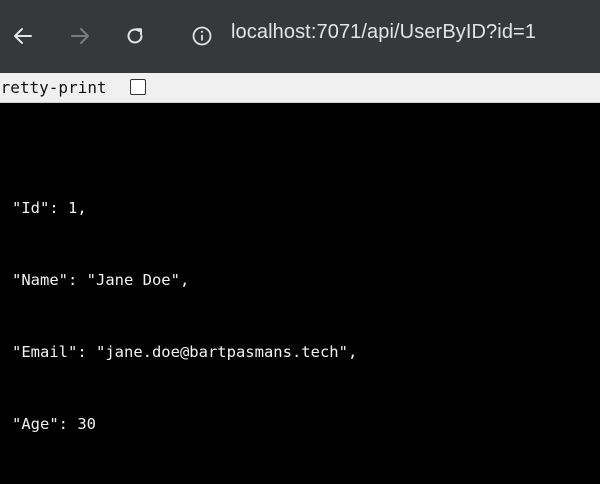  I want to click on json-line-email: "Email": "jane.doe@bartpasmans.tech",, so click(185, 352).